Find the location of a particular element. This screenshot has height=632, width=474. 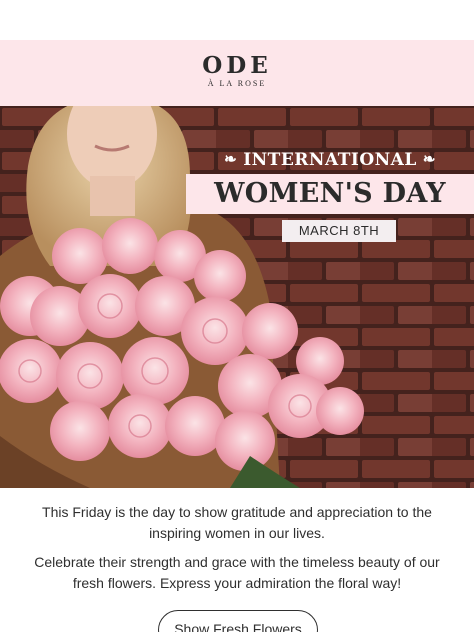

womens-day-banner: ❧ INTERNATIONAL ❧ WOMEN'S DAY MARCH 8TH is located at coordinates (330, 197).